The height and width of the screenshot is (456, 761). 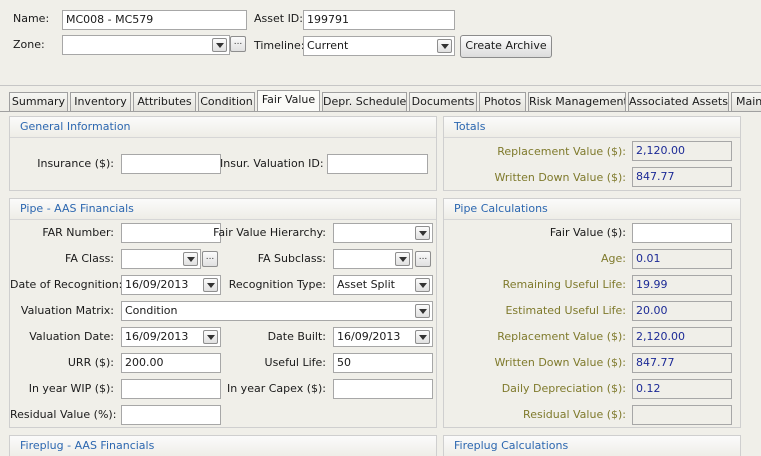 I want to click on date-built-label: Date Built:, so click(x=296, y=336).